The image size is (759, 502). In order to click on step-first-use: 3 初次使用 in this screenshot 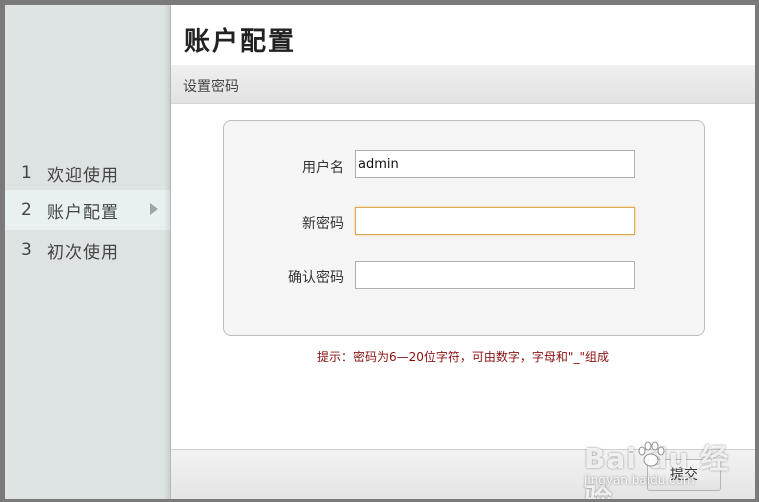, I will do `click(87, 250)`.